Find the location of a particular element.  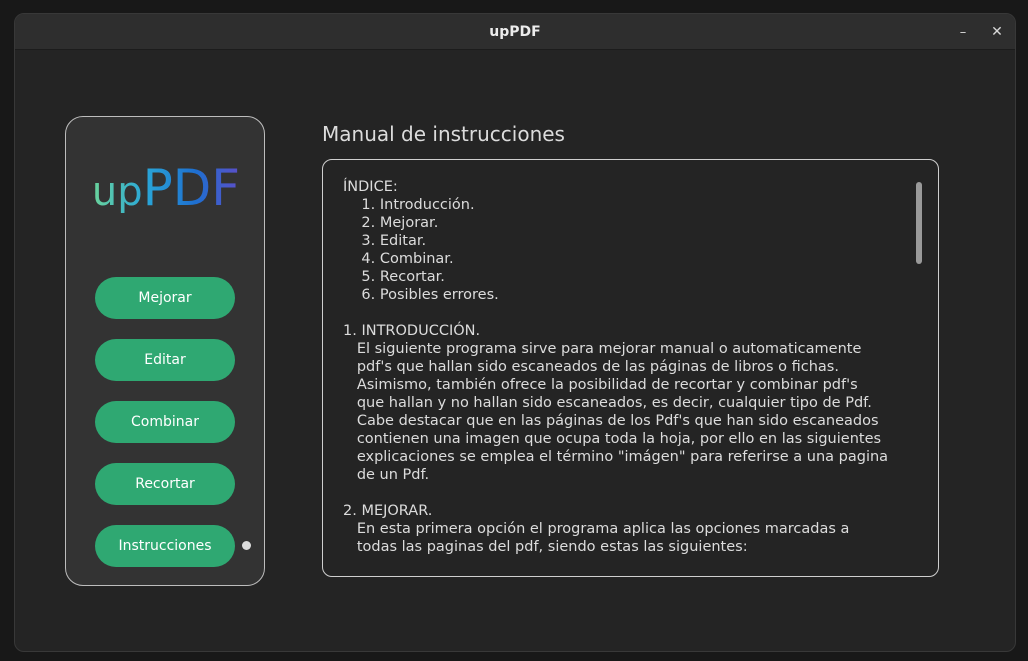

editar-button: Editar is located at coordinates (165, 360).